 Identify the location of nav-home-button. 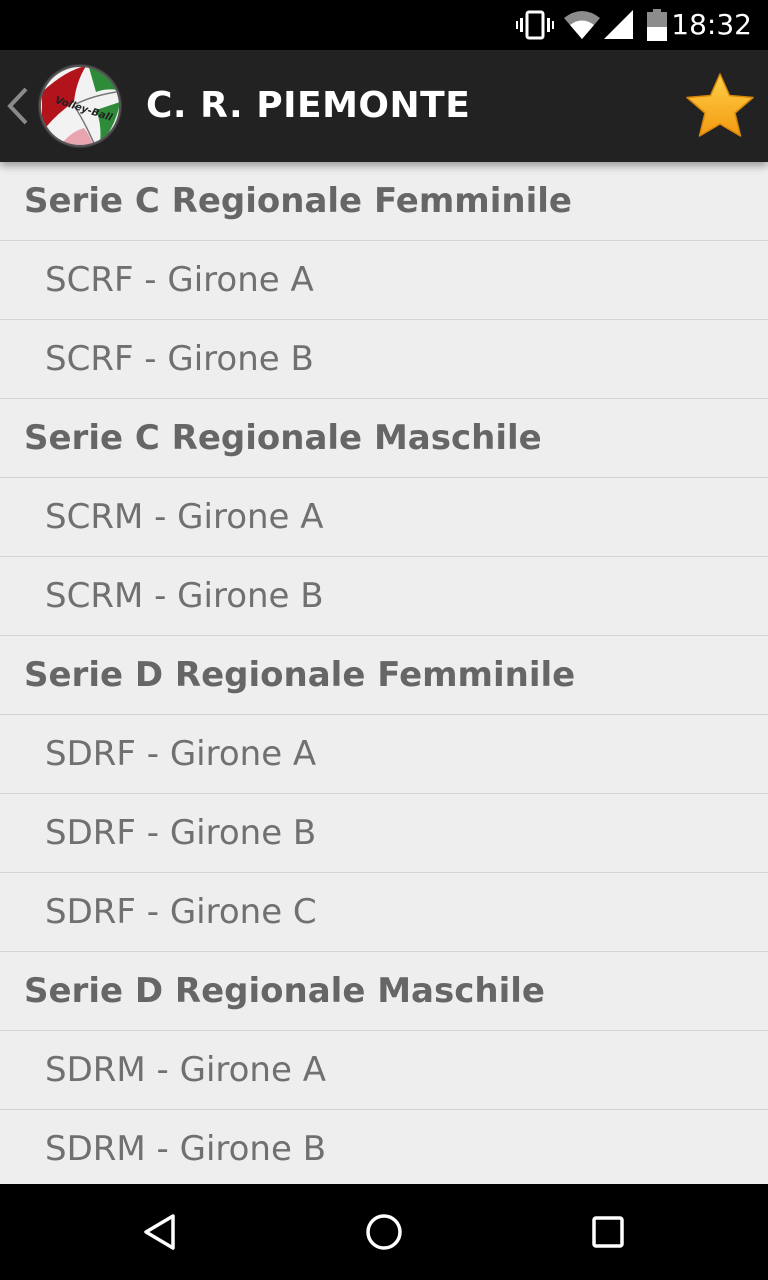
(384, 1232).